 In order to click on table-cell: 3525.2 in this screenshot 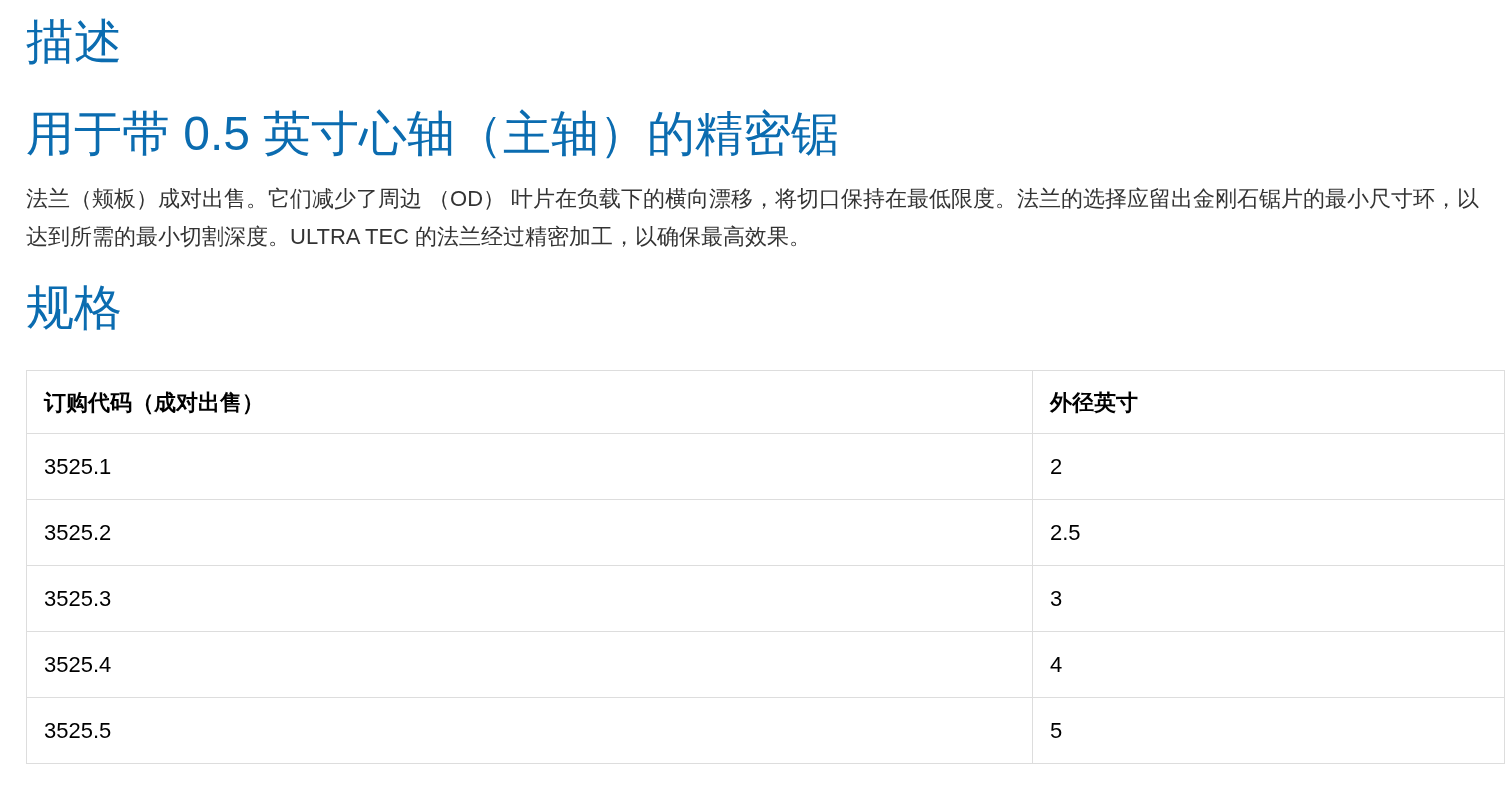, I will do `click(529, 532)`.